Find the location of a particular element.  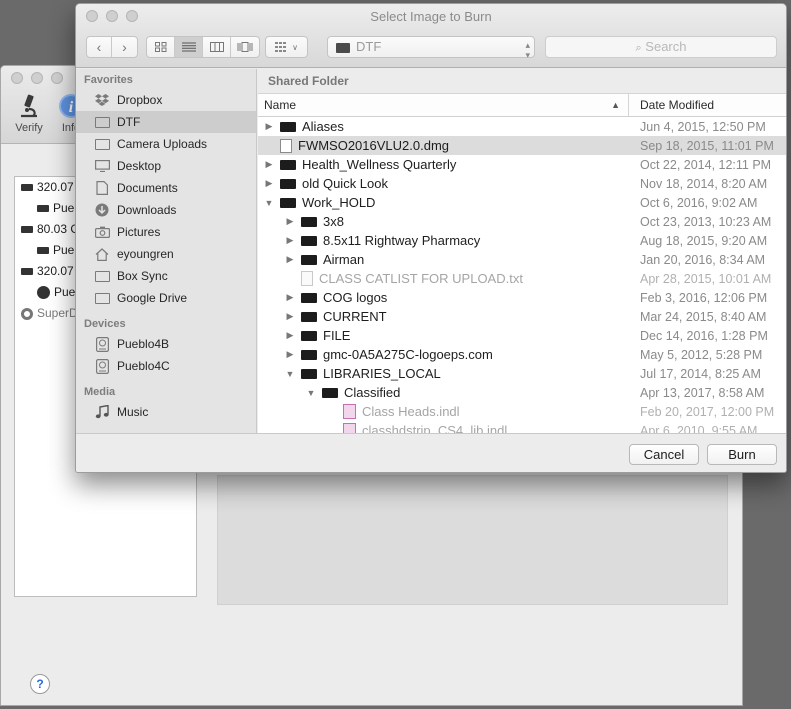

sidebar-item-box-sync: Box Sync is located at coordinates (166, 276).